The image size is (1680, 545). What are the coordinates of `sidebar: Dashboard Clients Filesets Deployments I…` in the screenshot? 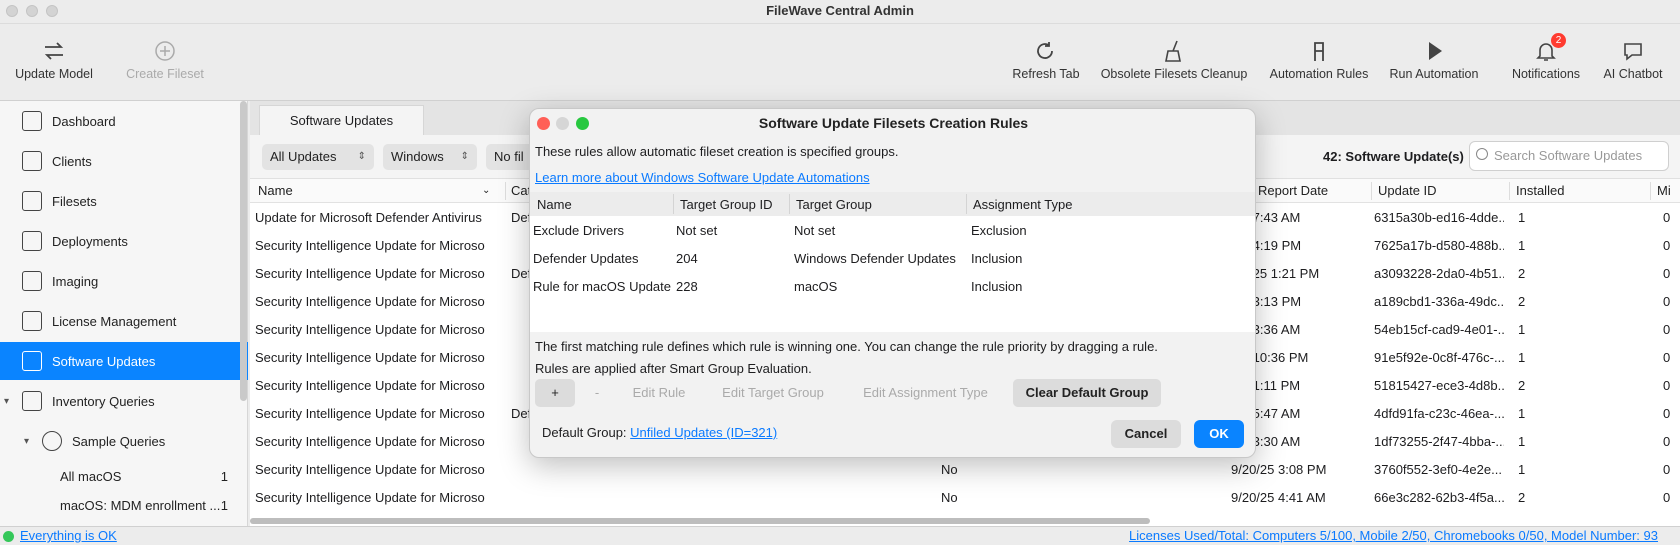 It's located at (124, 313).